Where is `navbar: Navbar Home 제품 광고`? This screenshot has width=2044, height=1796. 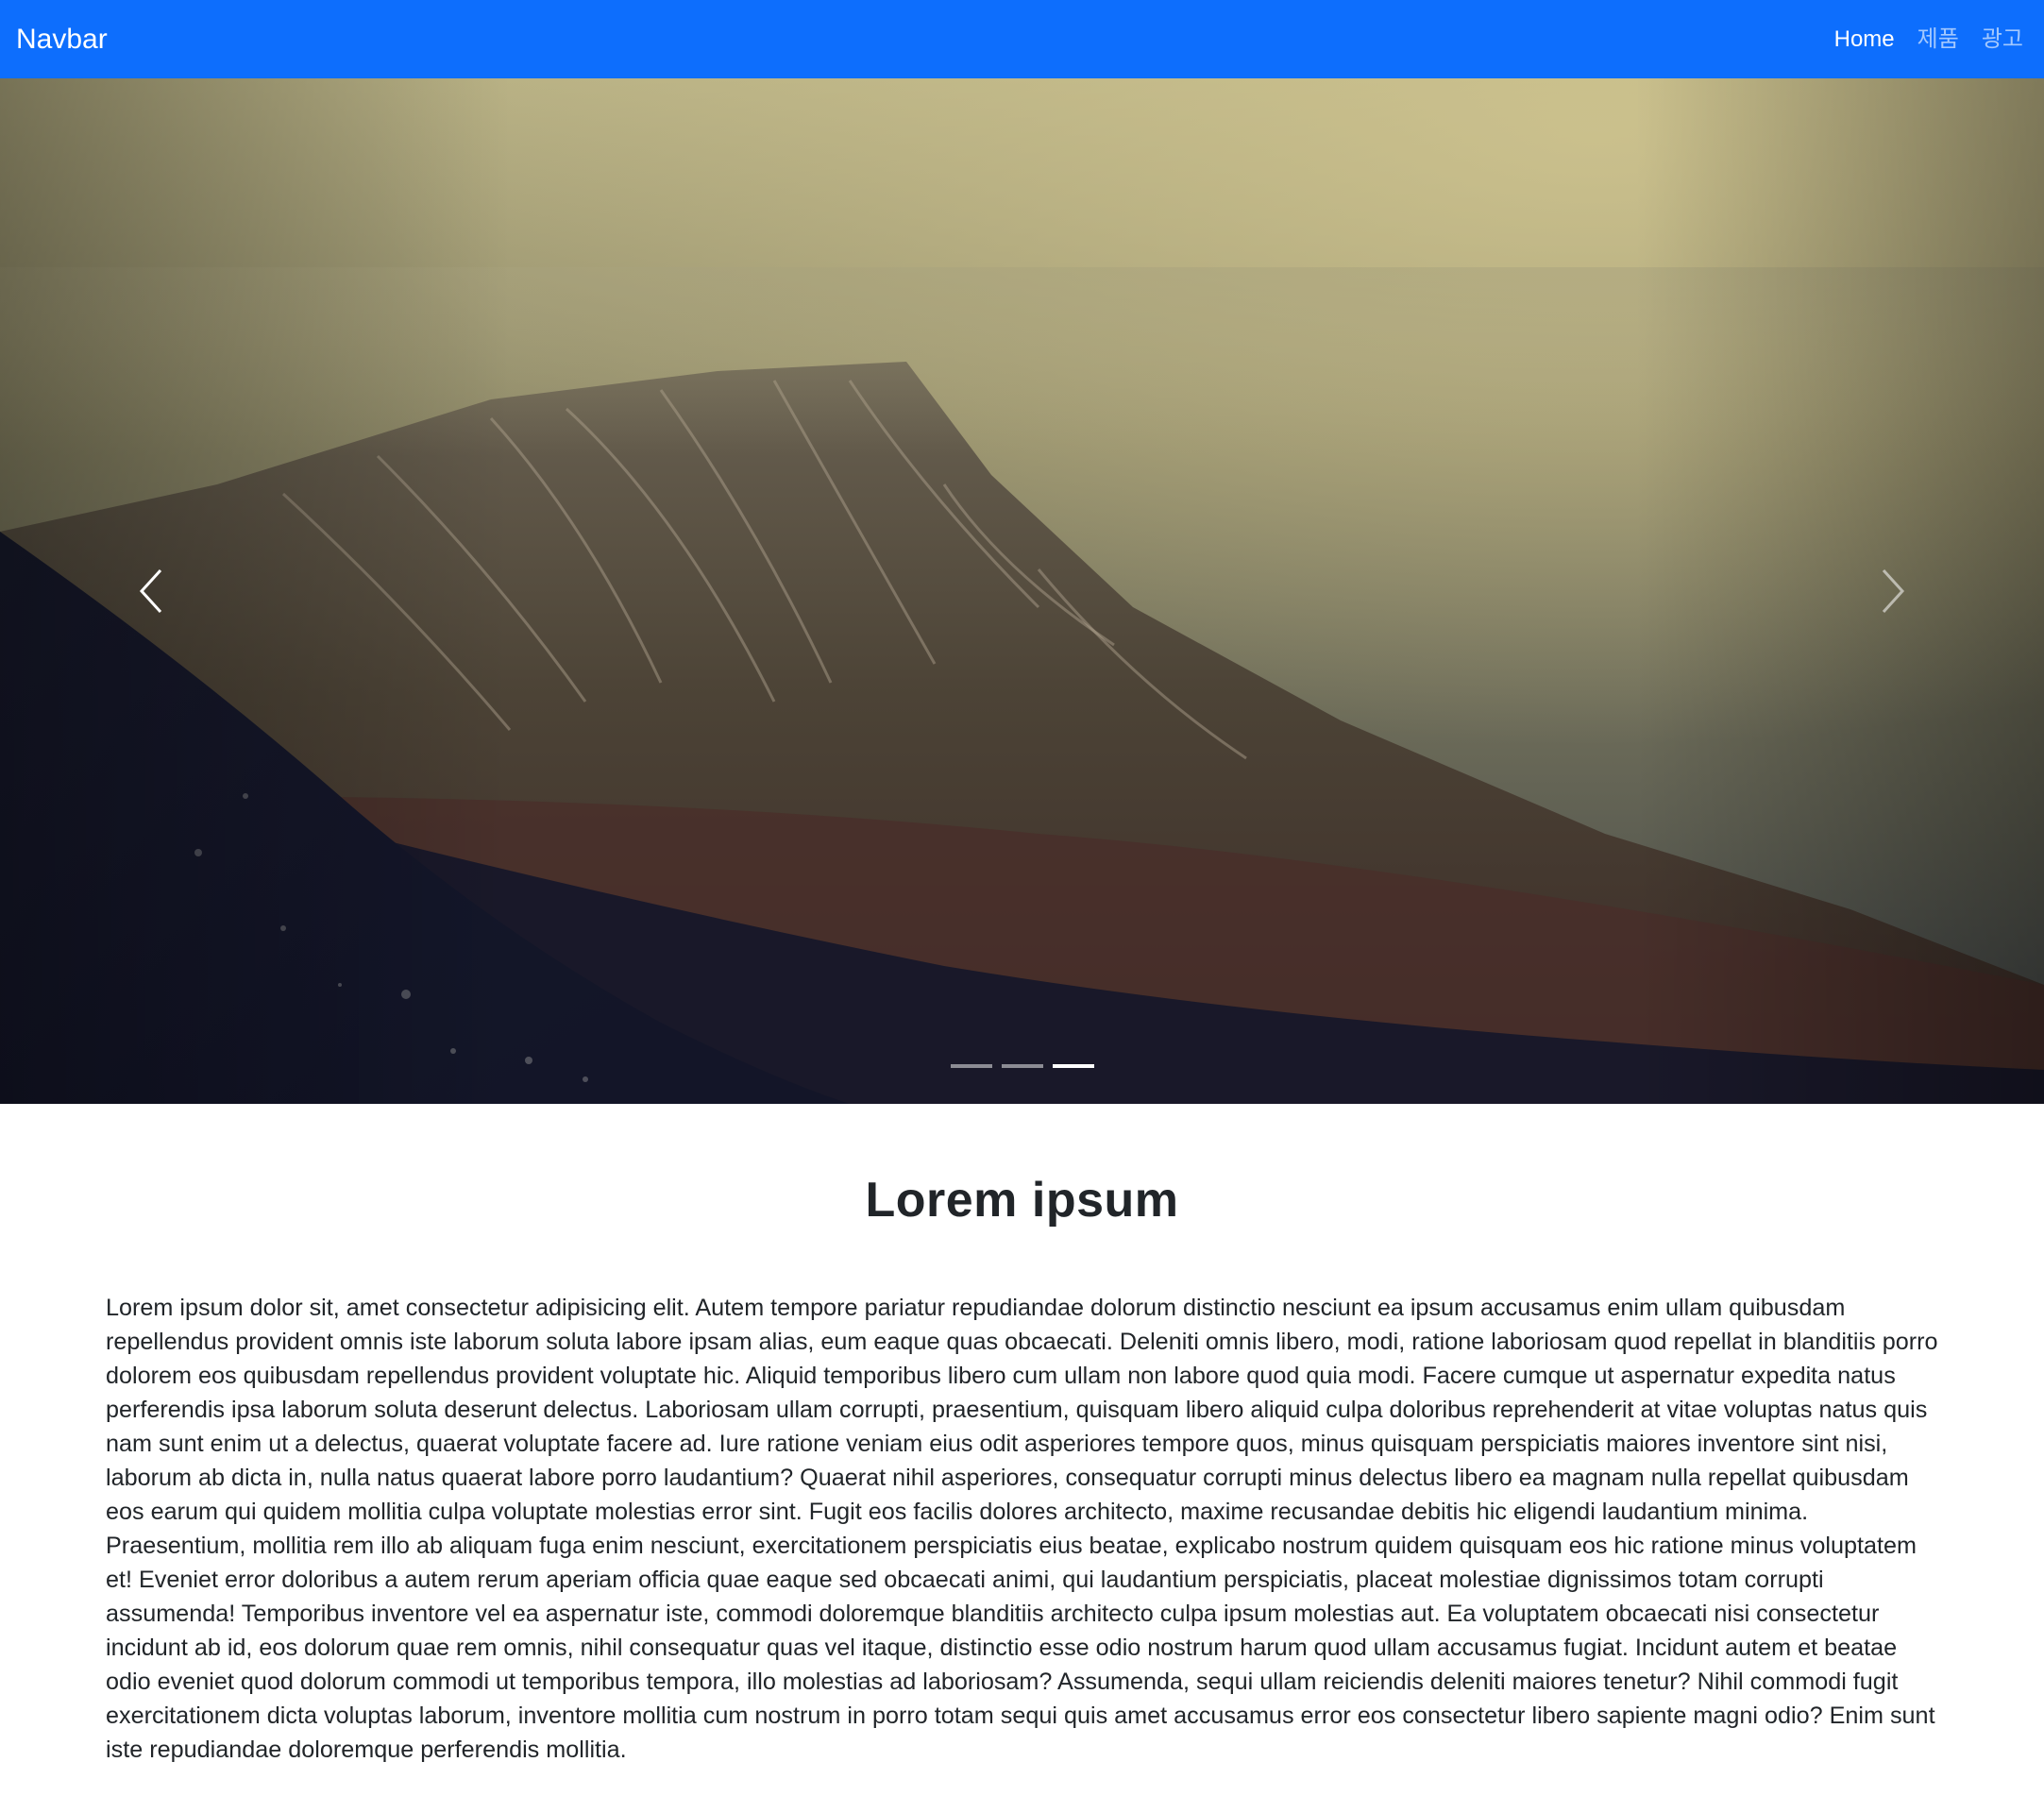 navbar: Navbar Home 제품 광고 is located at coordinates (1022, 39).